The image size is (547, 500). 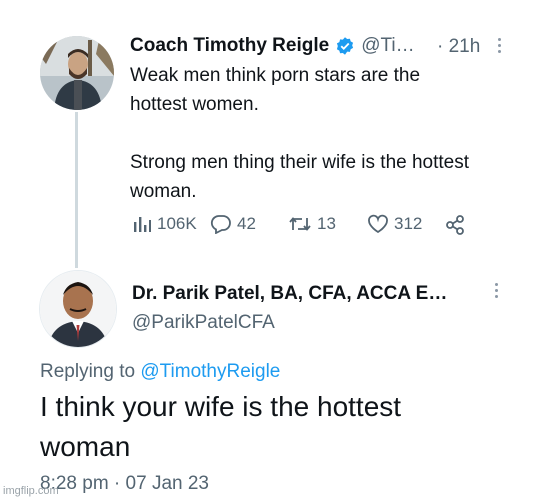 What do you see at coordinates (326, 223) in the screenshot?
I see `retweet-count: 13` at bounding box center [326, 223].